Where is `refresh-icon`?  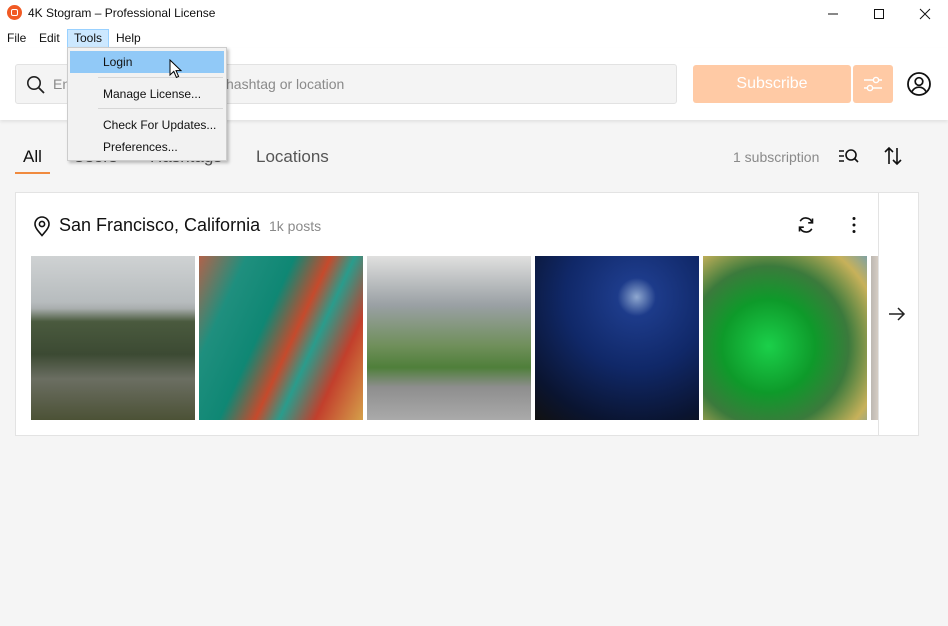 refresh-icon is located at coordinates (806, 225).